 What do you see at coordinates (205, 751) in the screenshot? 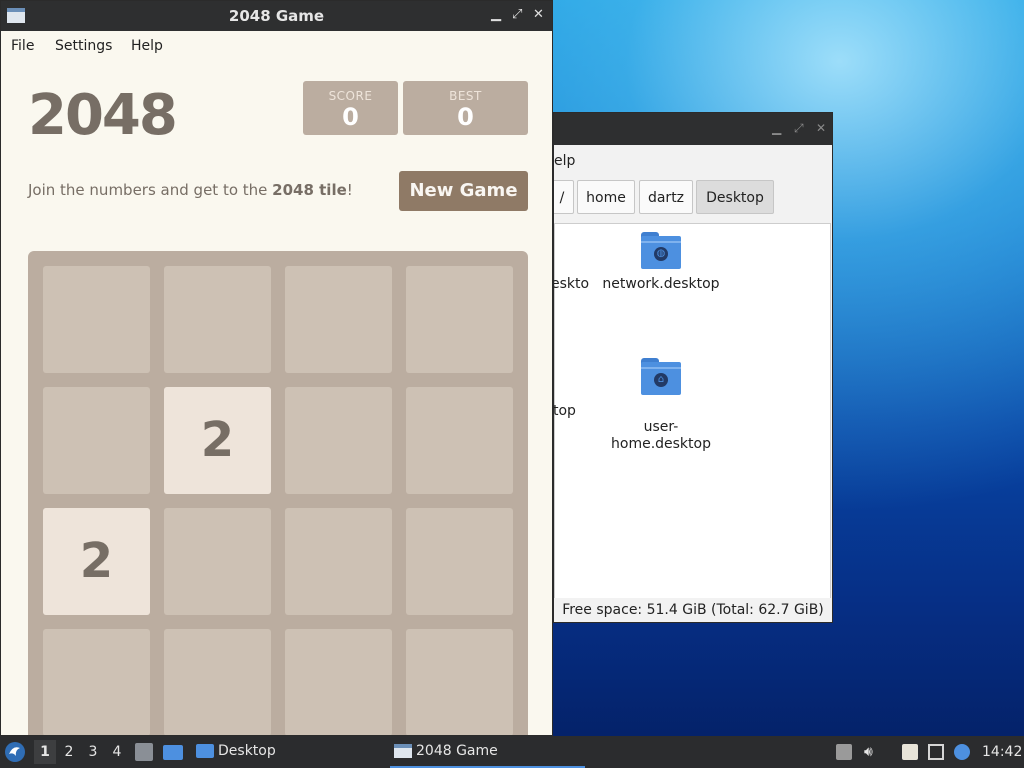
I see `folder-icon` at bounding box center [205, 751].